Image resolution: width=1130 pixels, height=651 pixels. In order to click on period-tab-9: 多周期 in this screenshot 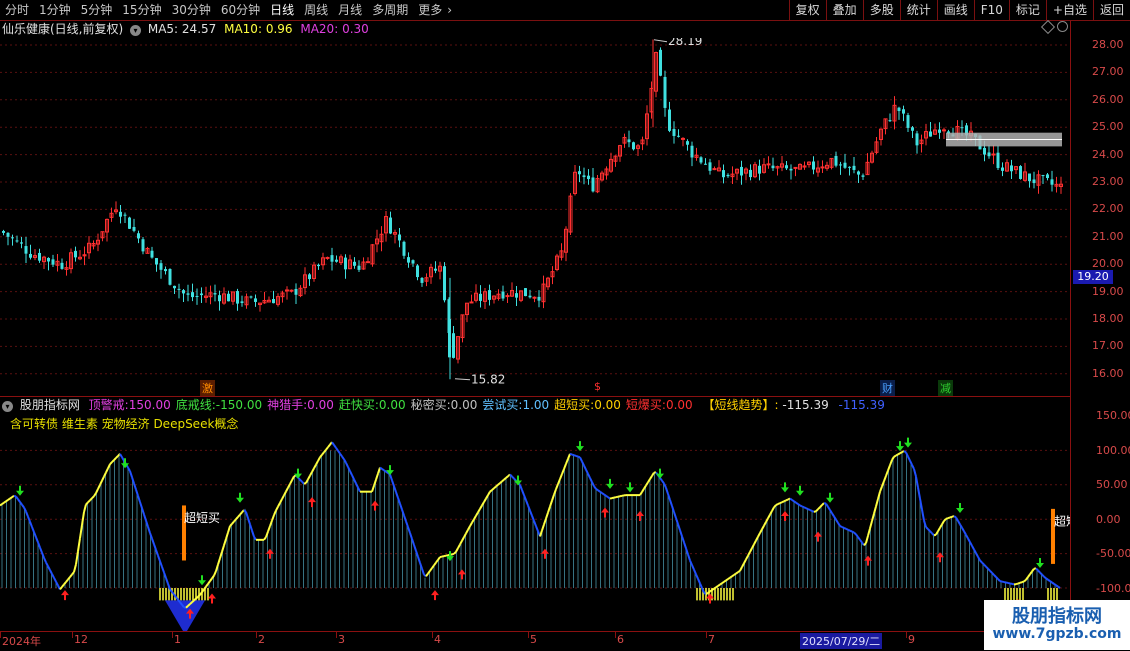, I will do `click(390, 10)`.